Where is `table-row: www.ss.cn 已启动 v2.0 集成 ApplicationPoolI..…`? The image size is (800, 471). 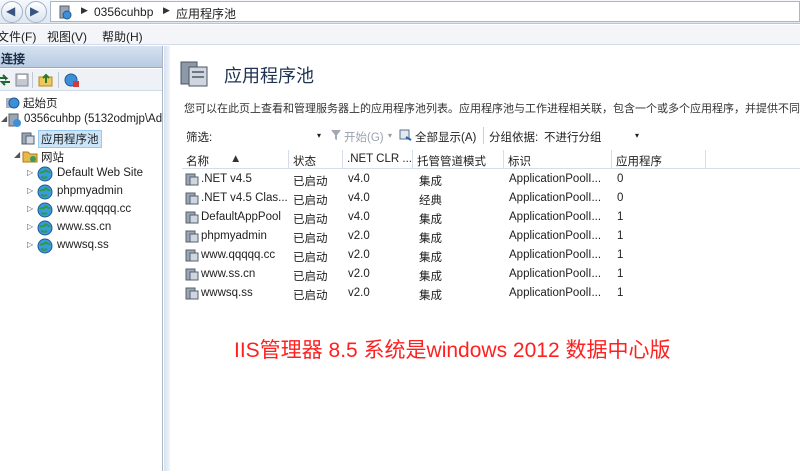 table-row: www.ss.cn 已启动 v2.0 集成 ApplicationPoolI..… is located at coordinates (491, 274).